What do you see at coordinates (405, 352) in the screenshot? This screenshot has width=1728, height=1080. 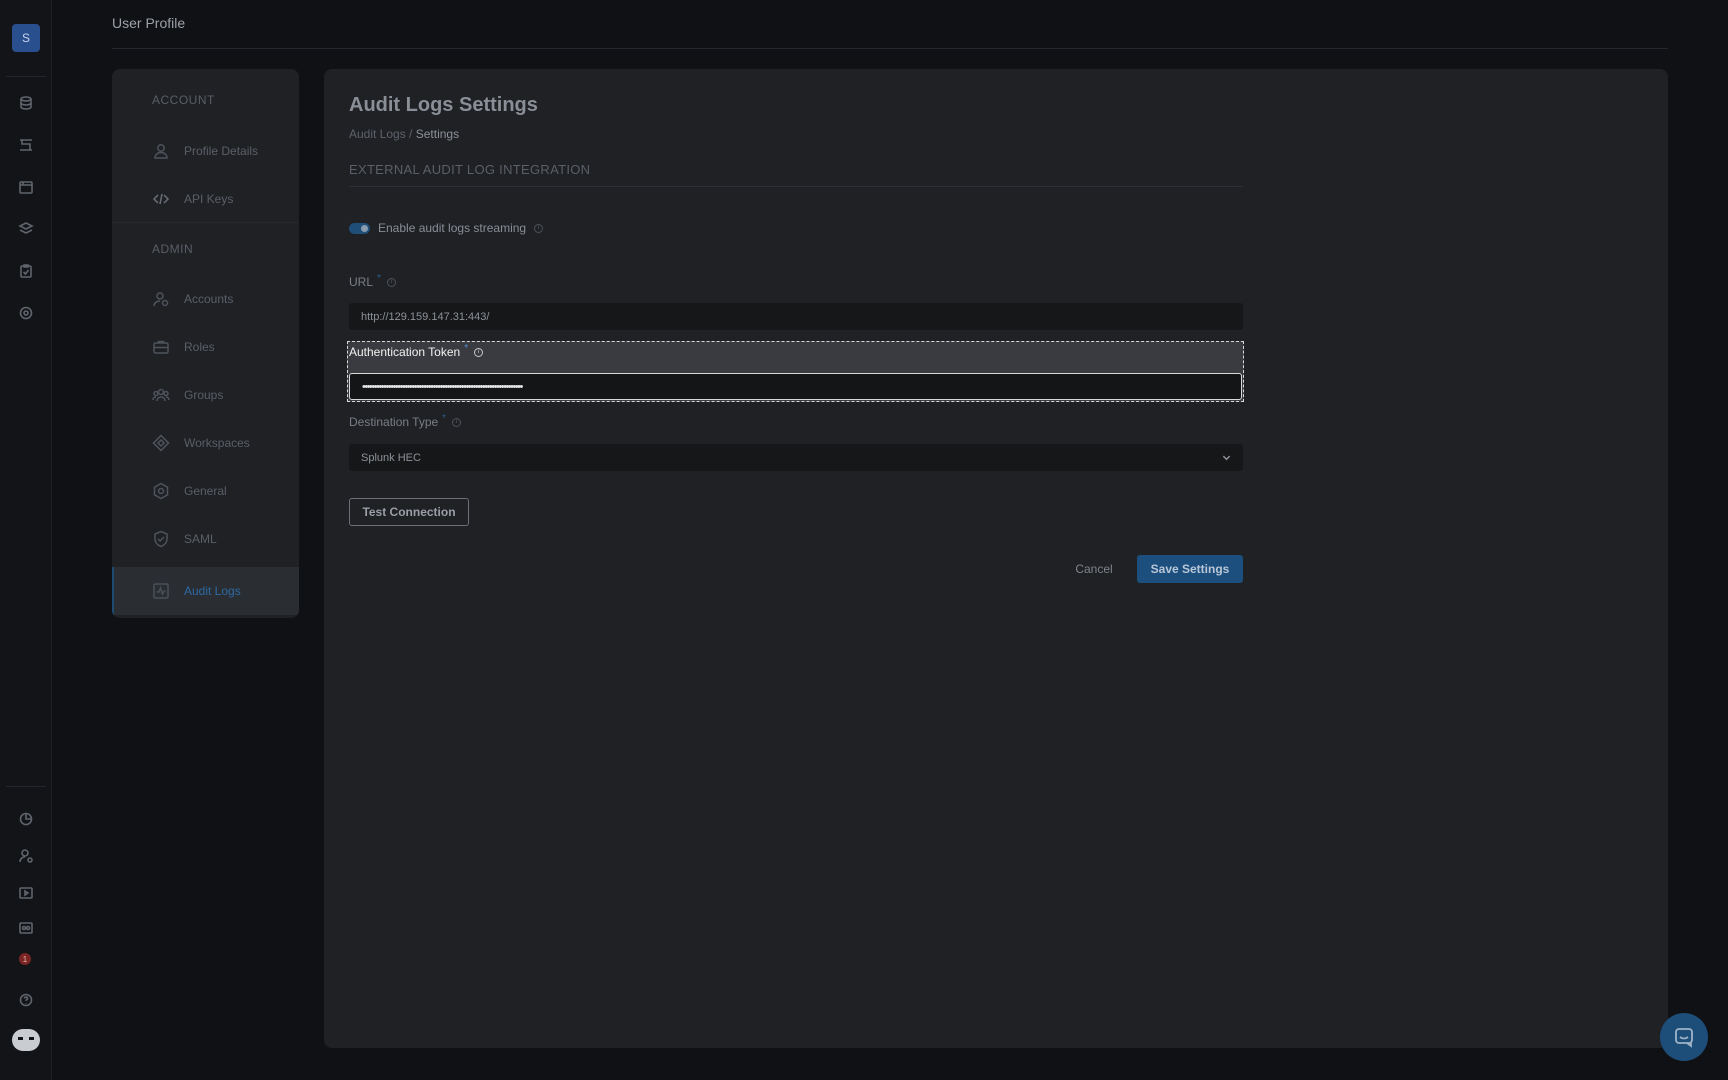 I see `auth-token-label-text: Authentication Token` at bounding box center [405, 352].